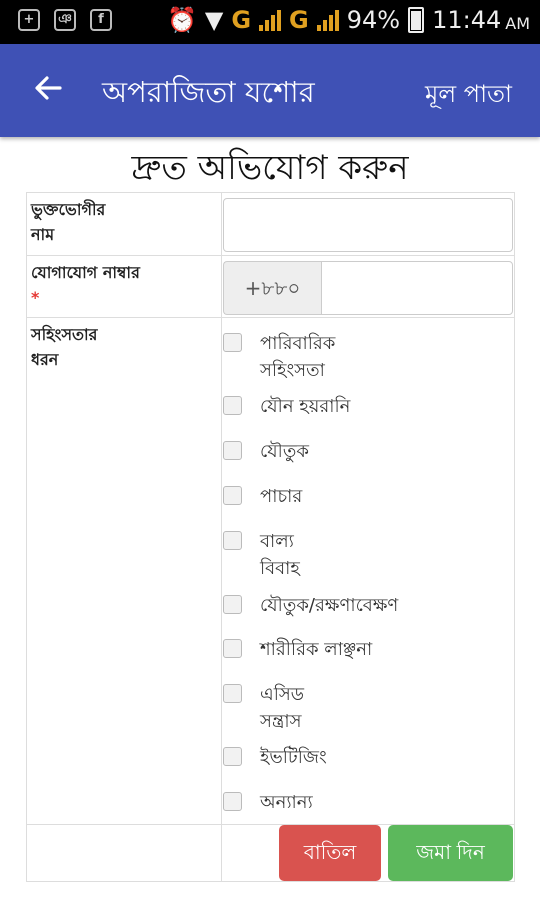 This screenshot has height=900, width=540. What do you see at coordinates (327, 20) in the screenshot?
I see `signal-bars-2-icon` at bounding box center [327, 20].